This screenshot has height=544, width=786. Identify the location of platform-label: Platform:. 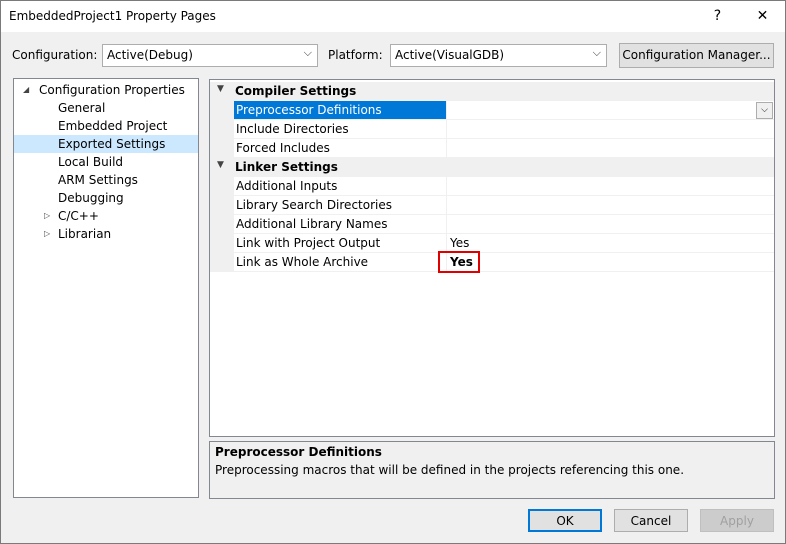
(355, 55).